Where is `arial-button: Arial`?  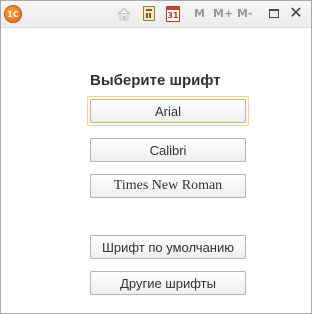 arial-button: Arial is located at coordinates (168, 111).